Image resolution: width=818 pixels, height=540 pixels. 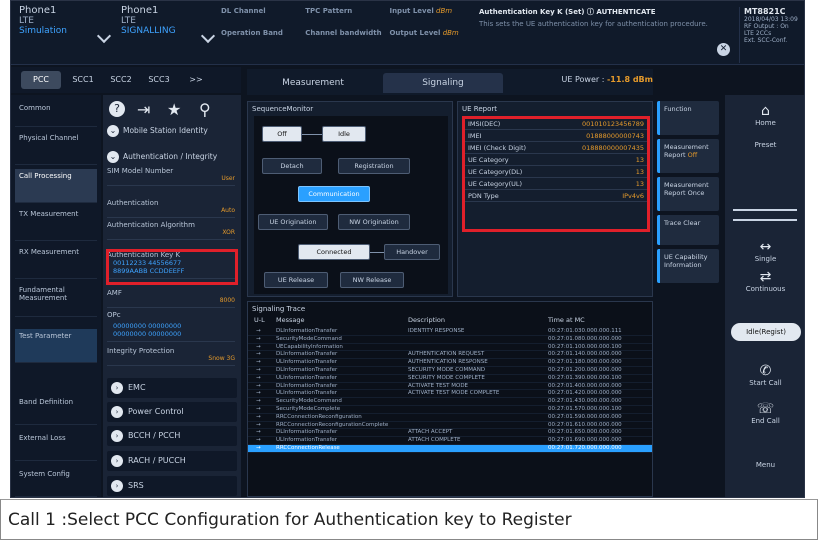 I want to click on section-bcch-pcch: › BCCH / PCCH, so click(x=172, y=436).